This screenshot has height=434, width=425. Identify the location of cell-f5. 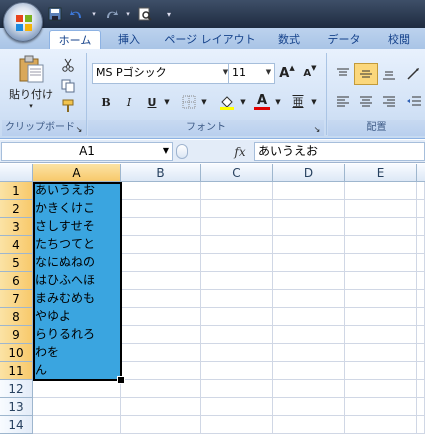
(421, 263).